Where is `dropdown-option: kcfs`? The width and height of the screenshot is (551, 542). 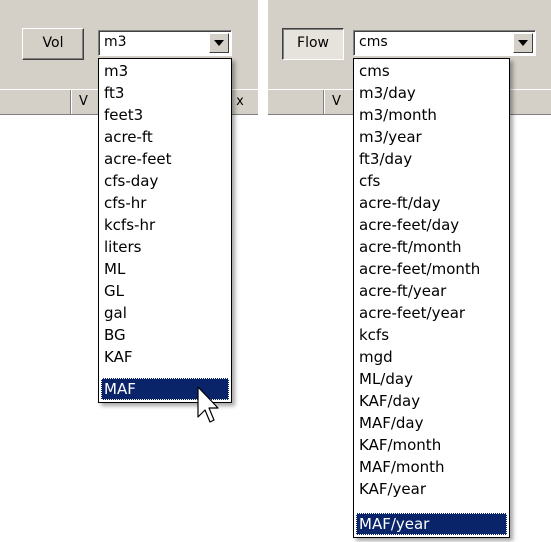 dropdown-option: kcfs is located at coordinates (431, 335).